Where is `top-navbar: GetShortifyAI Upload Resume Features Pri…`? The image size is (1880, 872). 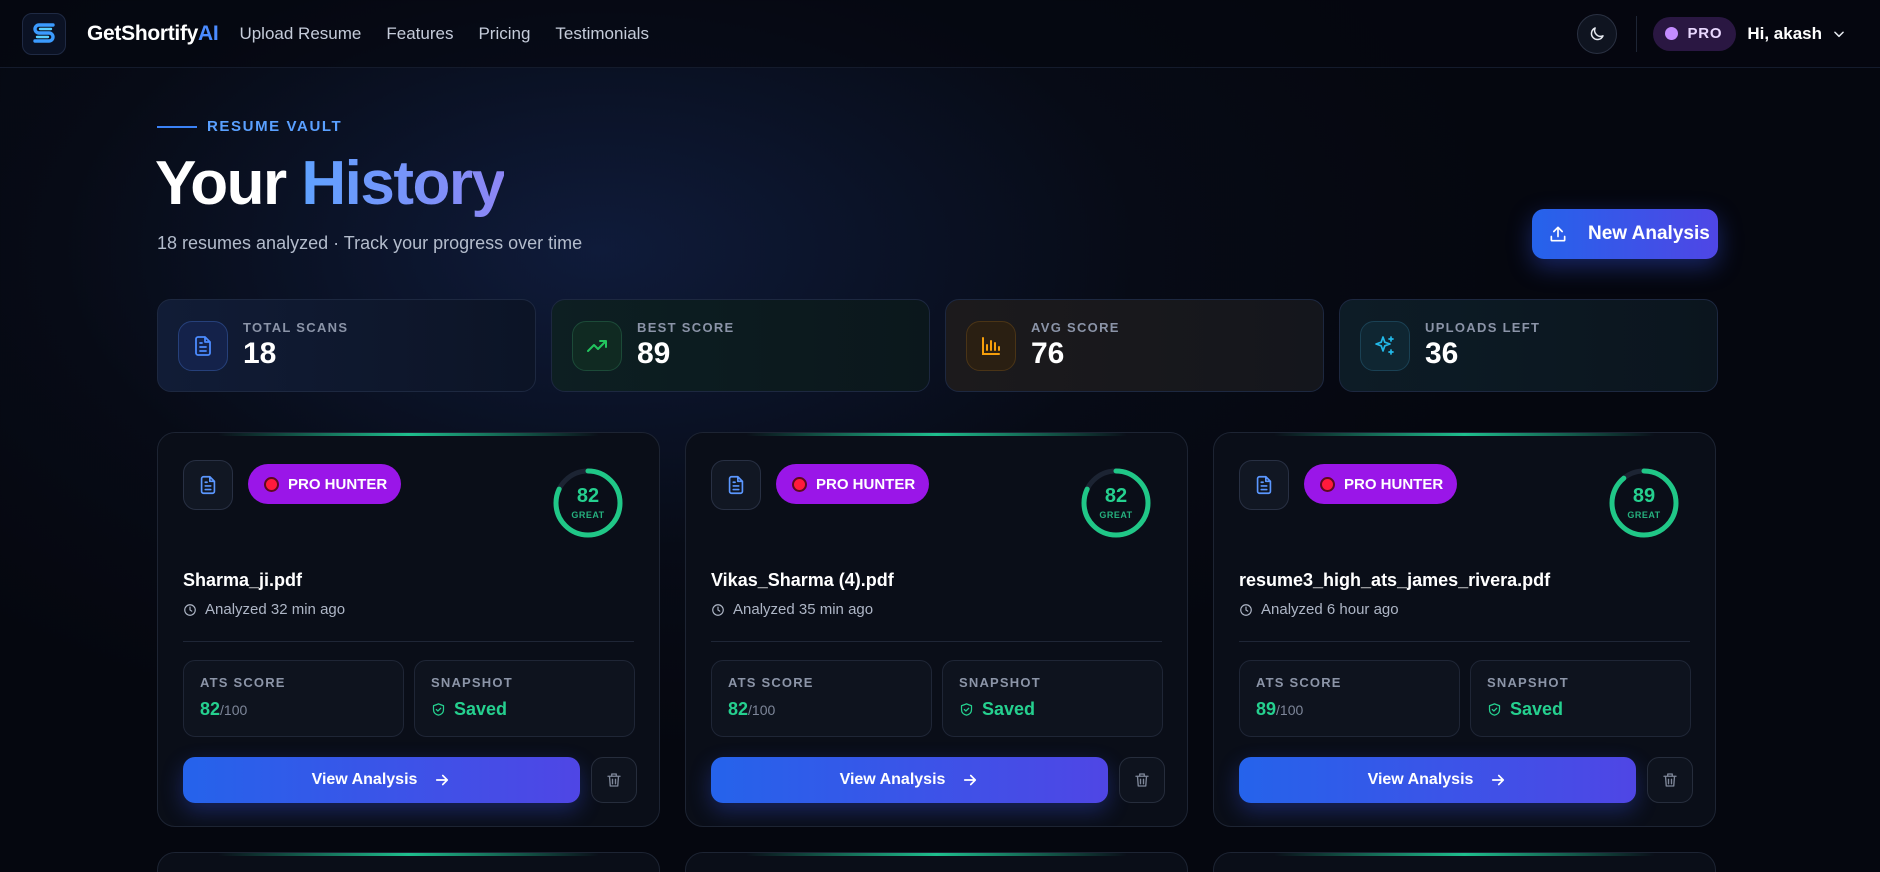 top-navbar: GetShortifyAI Upload Resume Features Pri… is located at coordinates (940, 34).